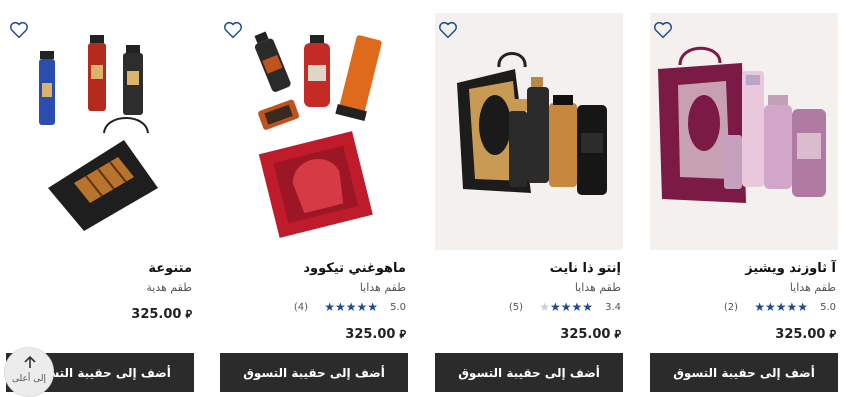 The height and width of the screenshot is (397, 846). What do you see at coordinates (585, 268) in the screenshot?
I see `product-name: إنتو ذا نايت` at bounding box center [585, 268].